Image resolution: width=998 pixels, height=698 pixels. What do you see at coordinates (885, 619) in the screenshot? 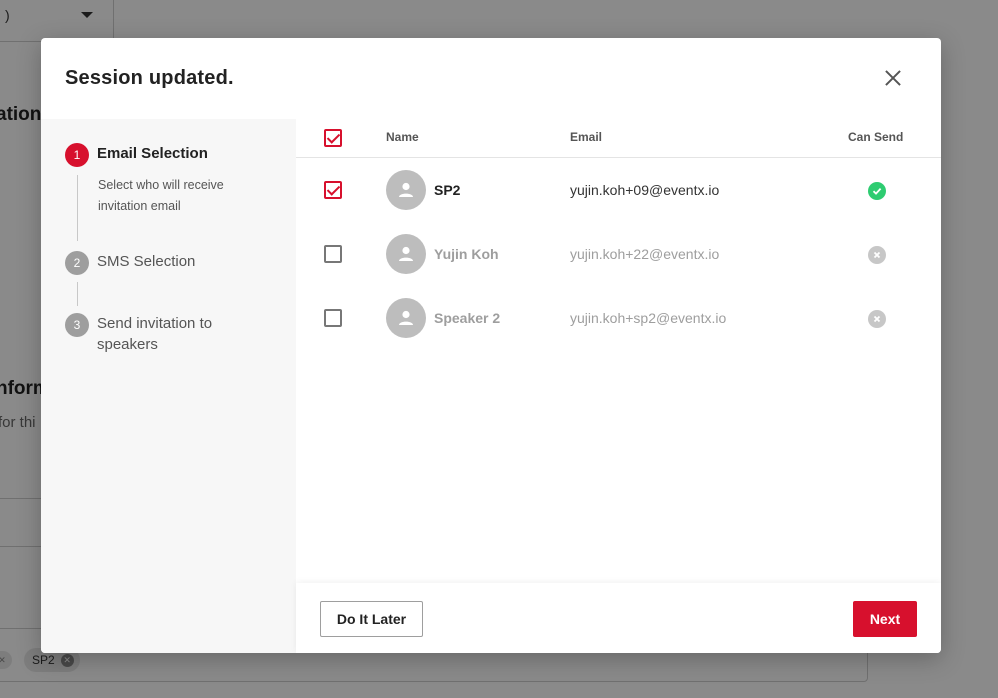
I see `next-button: Next` at bounding box center [885, 619].